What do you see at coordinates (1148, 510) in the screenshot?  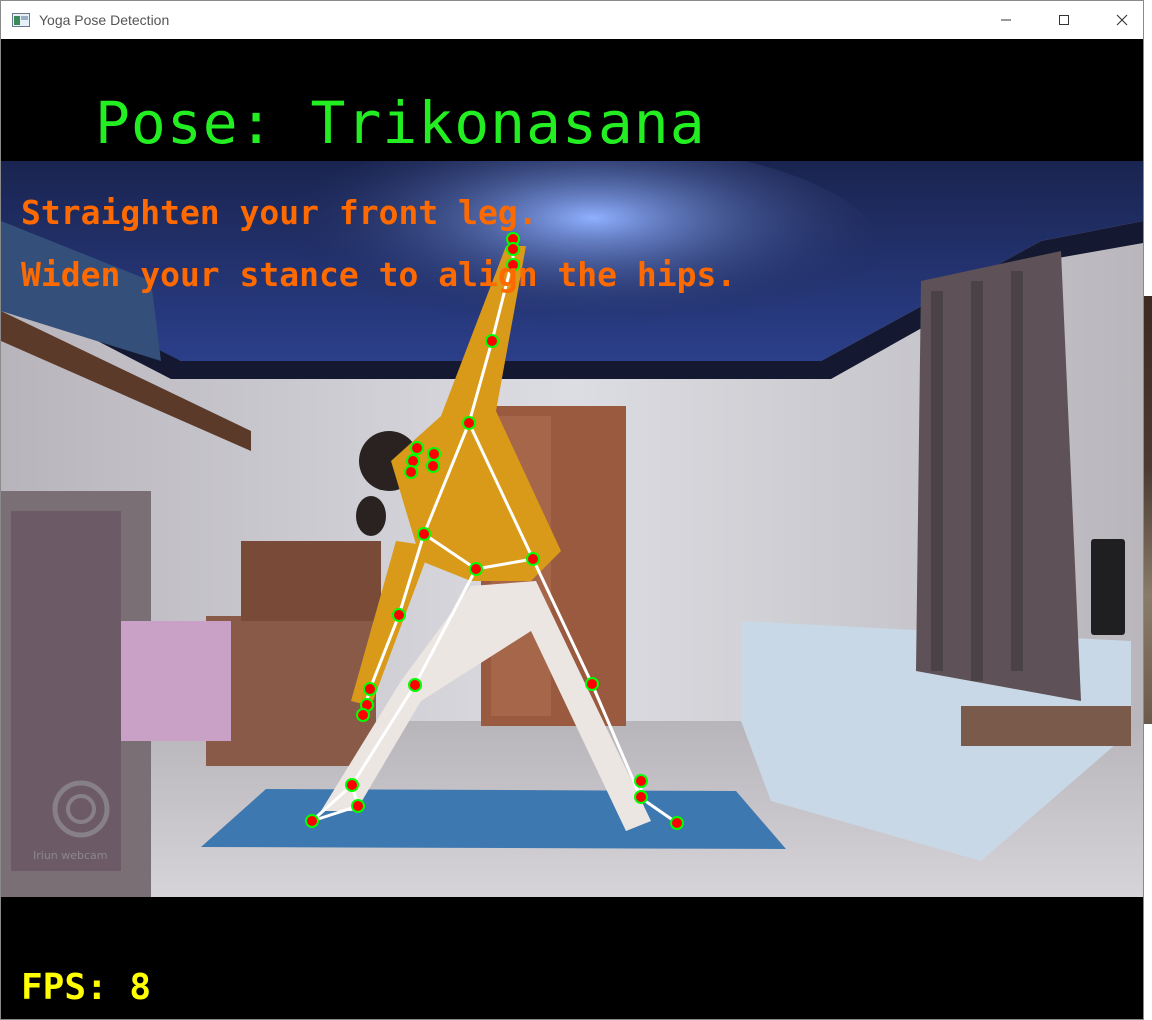 I see `background-window-edge` at bounding box center [1148, 510].